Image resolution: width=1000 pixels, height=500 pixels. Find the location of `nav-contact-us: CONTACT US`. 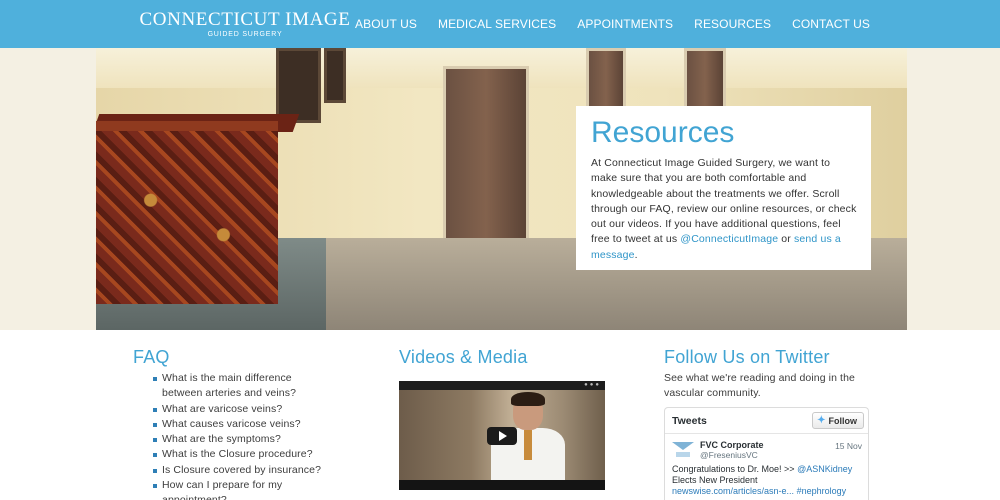

nav-contact-us: CONTACT US is located at coordinates (831, 24).